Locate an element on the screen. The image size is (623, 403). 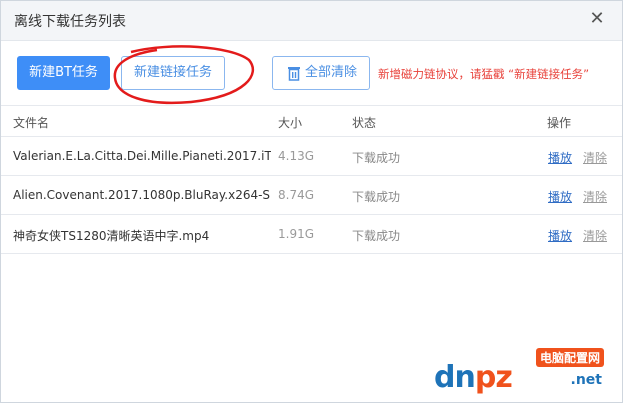
dialog-titlebar: 离线下载任务列表 ✕ is located at coordinates (311, 21).